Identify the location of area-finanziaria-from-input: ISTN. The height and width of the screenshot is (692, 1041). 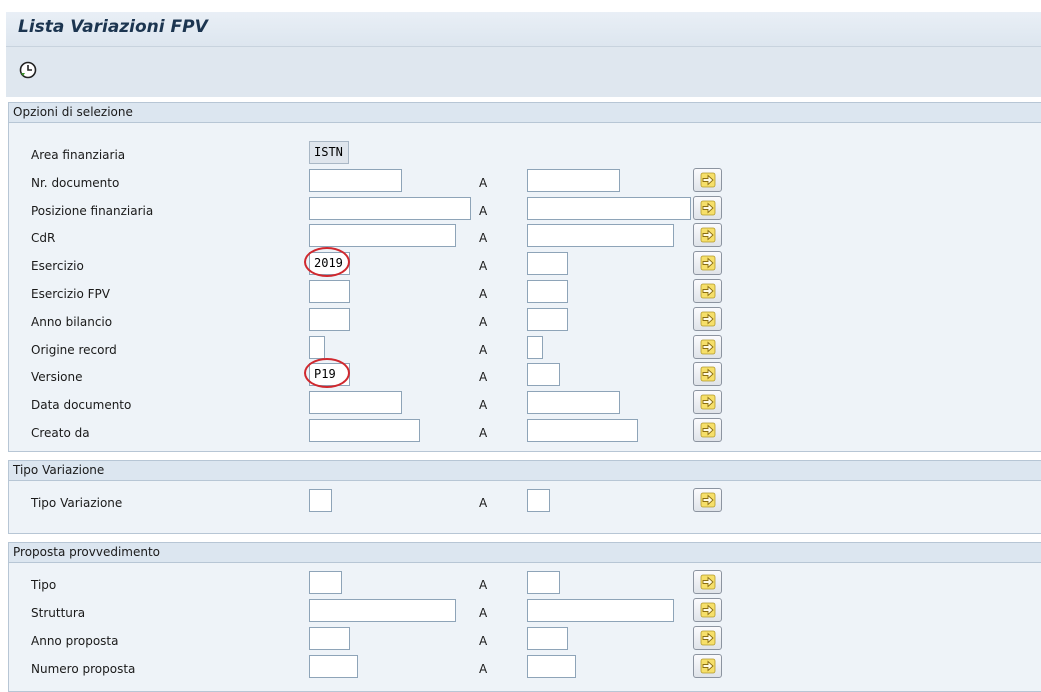
(329, 152).